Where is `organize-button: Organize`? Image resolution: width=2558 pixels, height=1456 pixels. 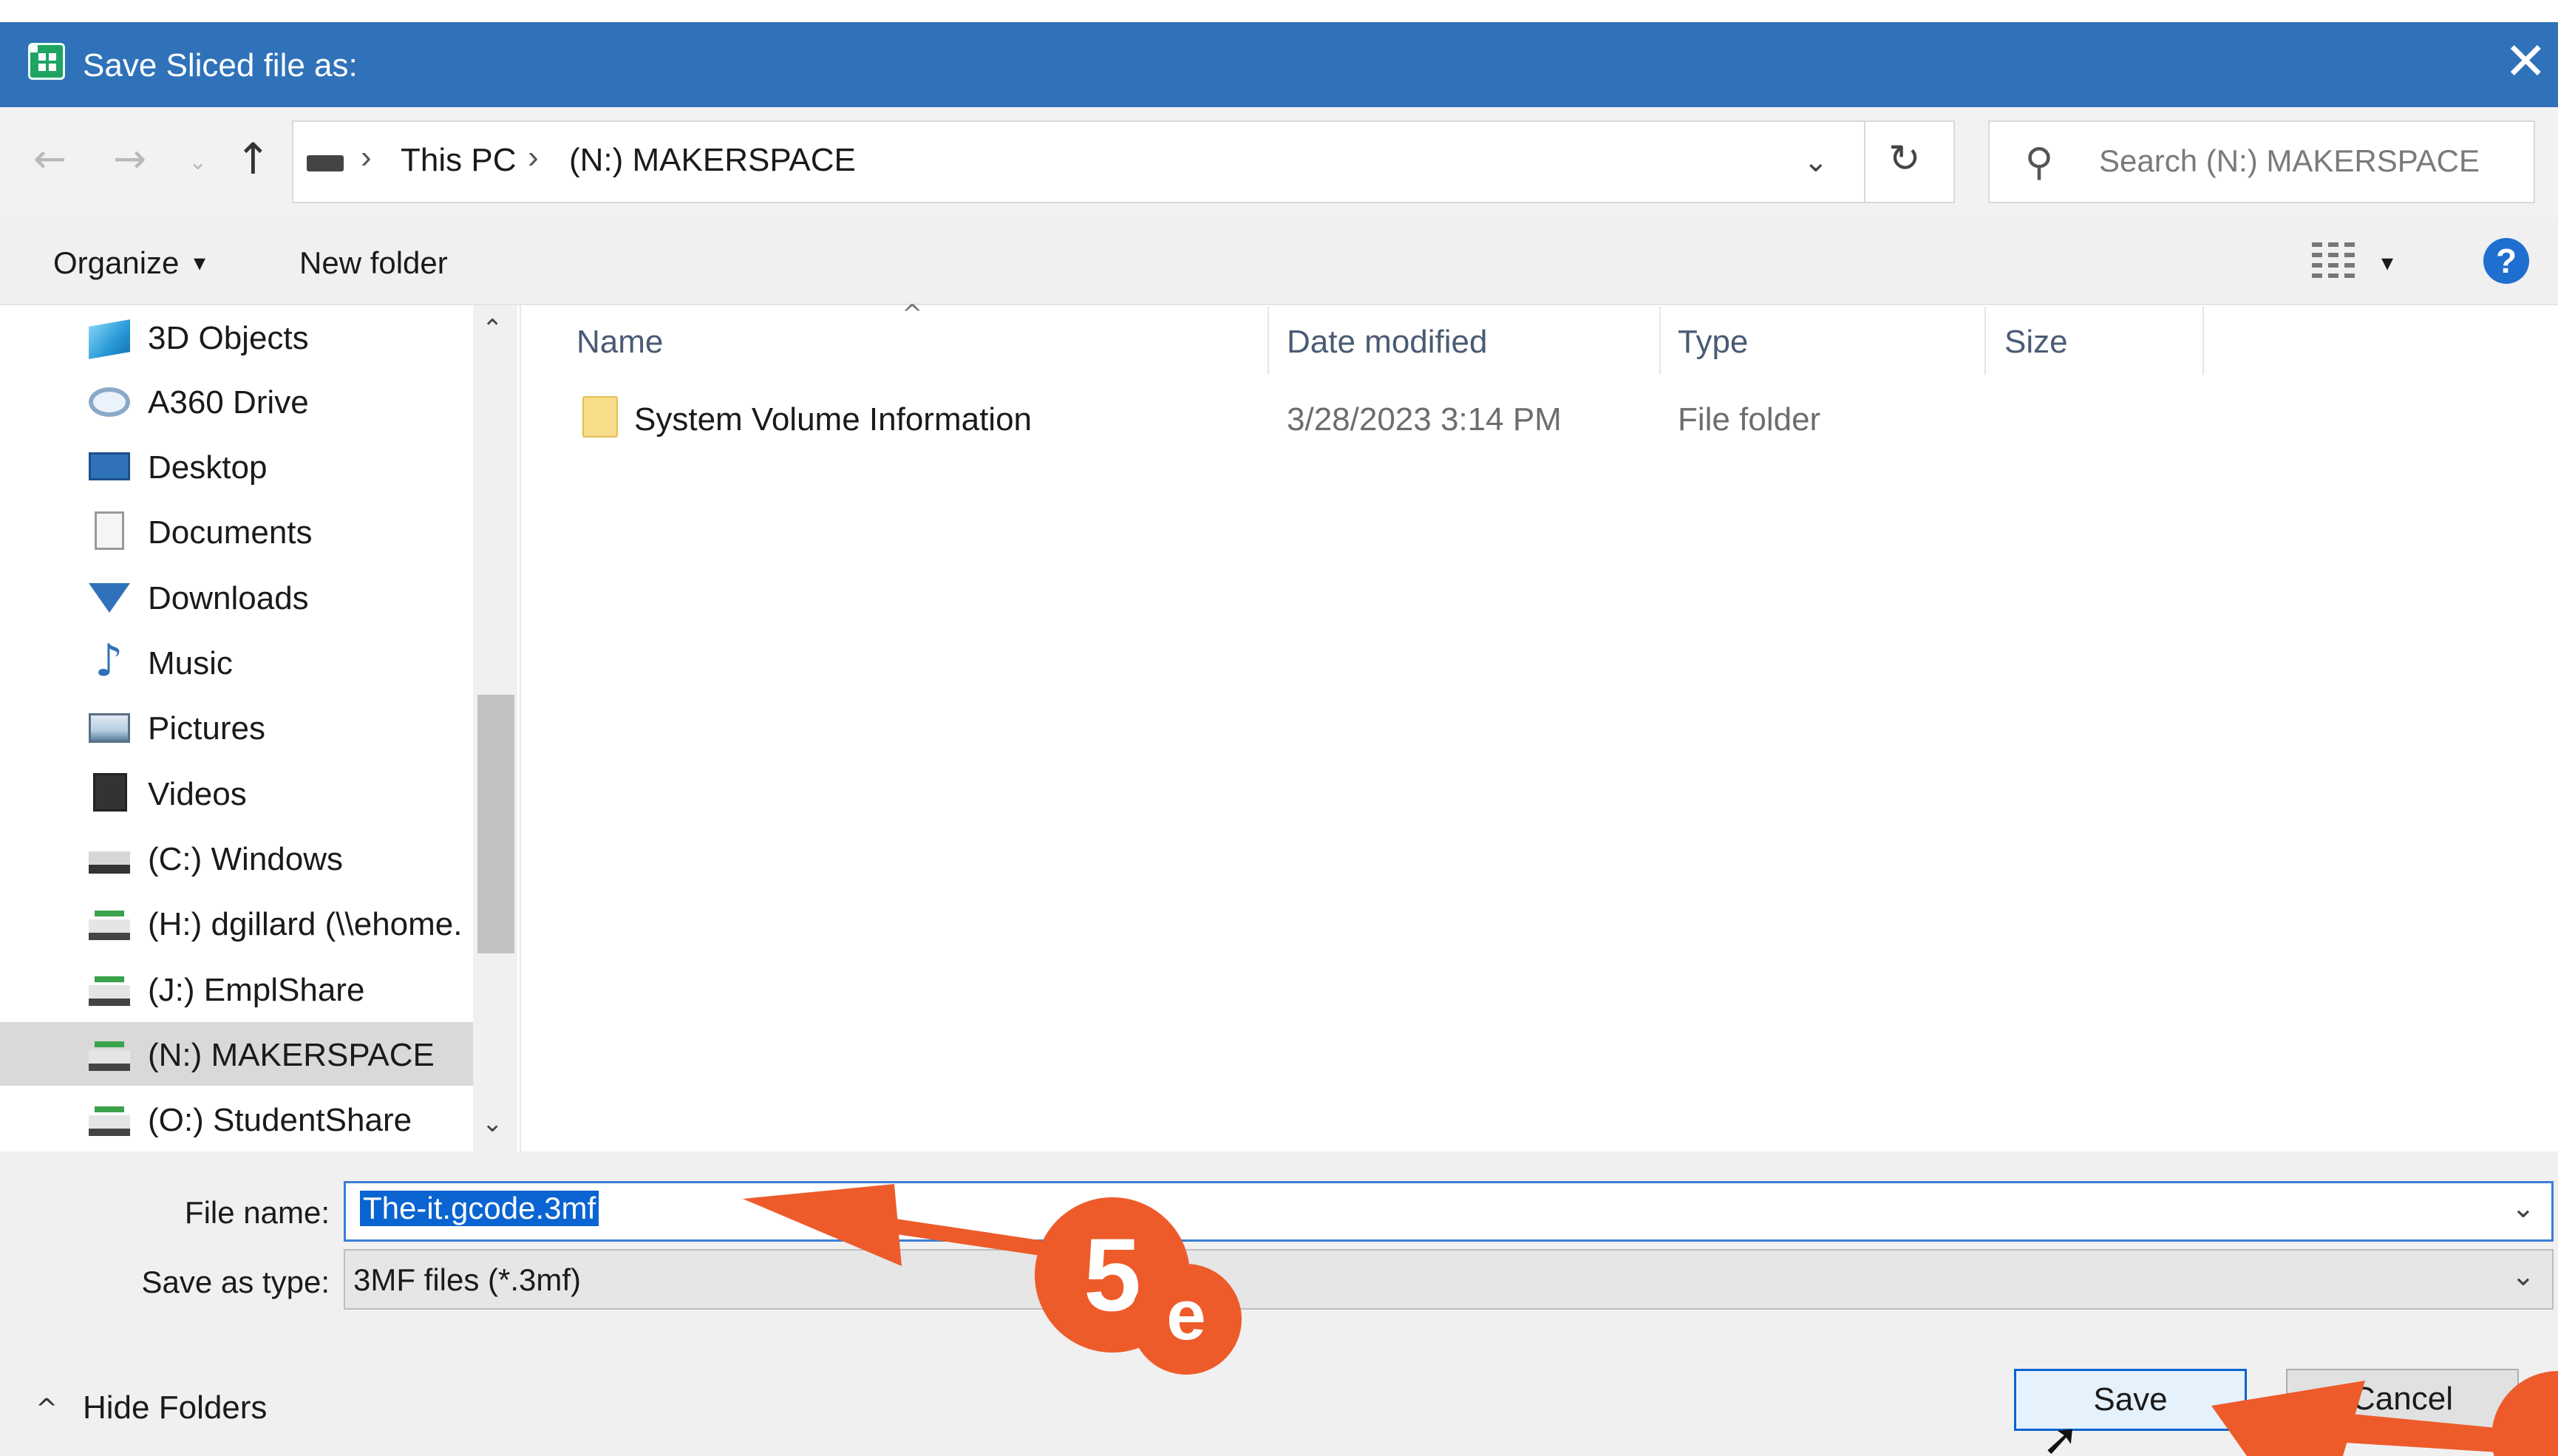
organize-button: Organize is located at coordinates (116, 263).